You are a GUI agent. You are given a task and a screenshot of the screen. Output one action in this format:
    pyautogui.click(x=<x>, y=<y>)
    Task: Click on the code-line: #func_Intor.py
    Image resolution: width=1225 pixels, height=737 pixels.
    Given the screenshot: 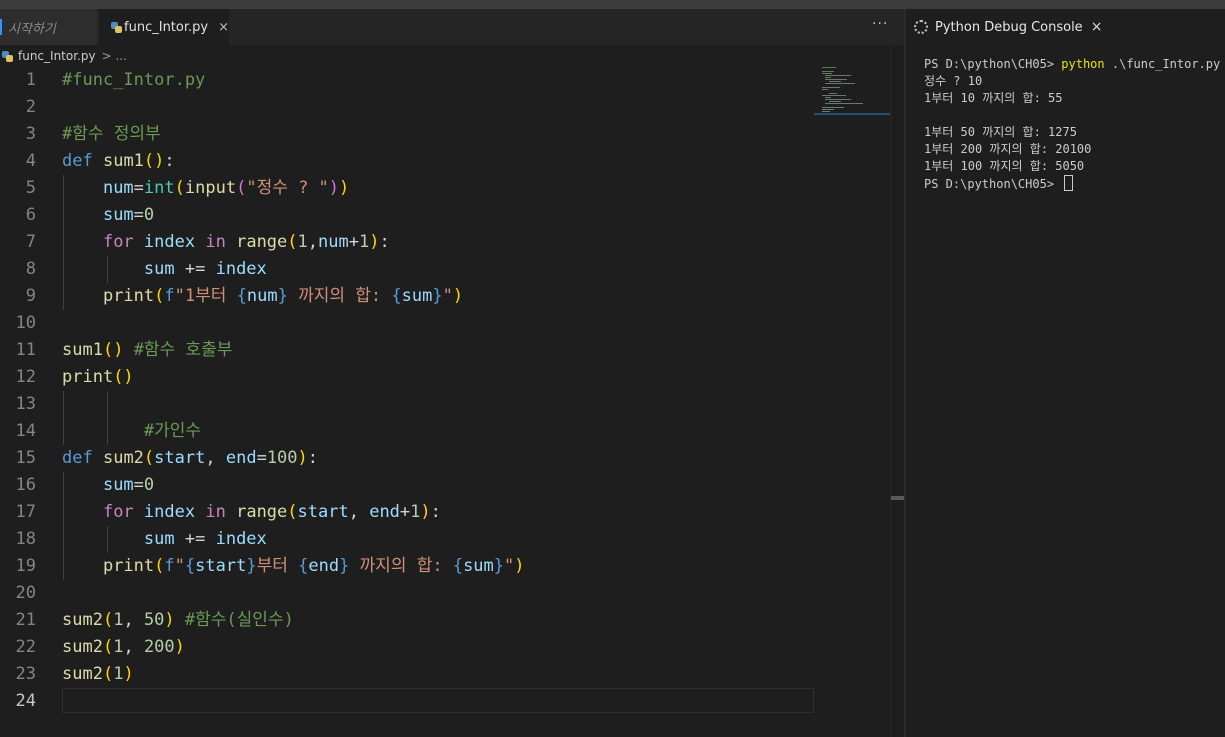 What is the action you would take?
    pyautogui.click(x=133, y=80)
    